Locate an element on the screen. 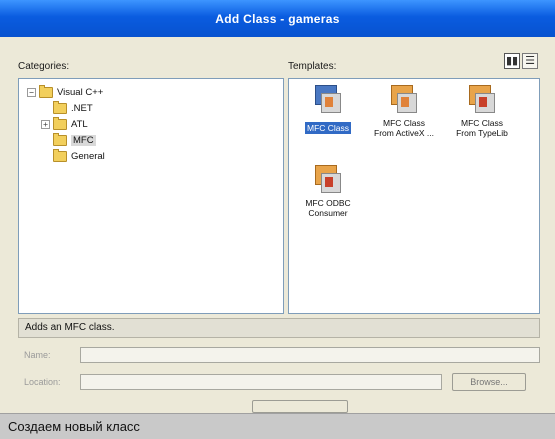  tree-item-atl: + ATL is located at coordinates (64, 123).